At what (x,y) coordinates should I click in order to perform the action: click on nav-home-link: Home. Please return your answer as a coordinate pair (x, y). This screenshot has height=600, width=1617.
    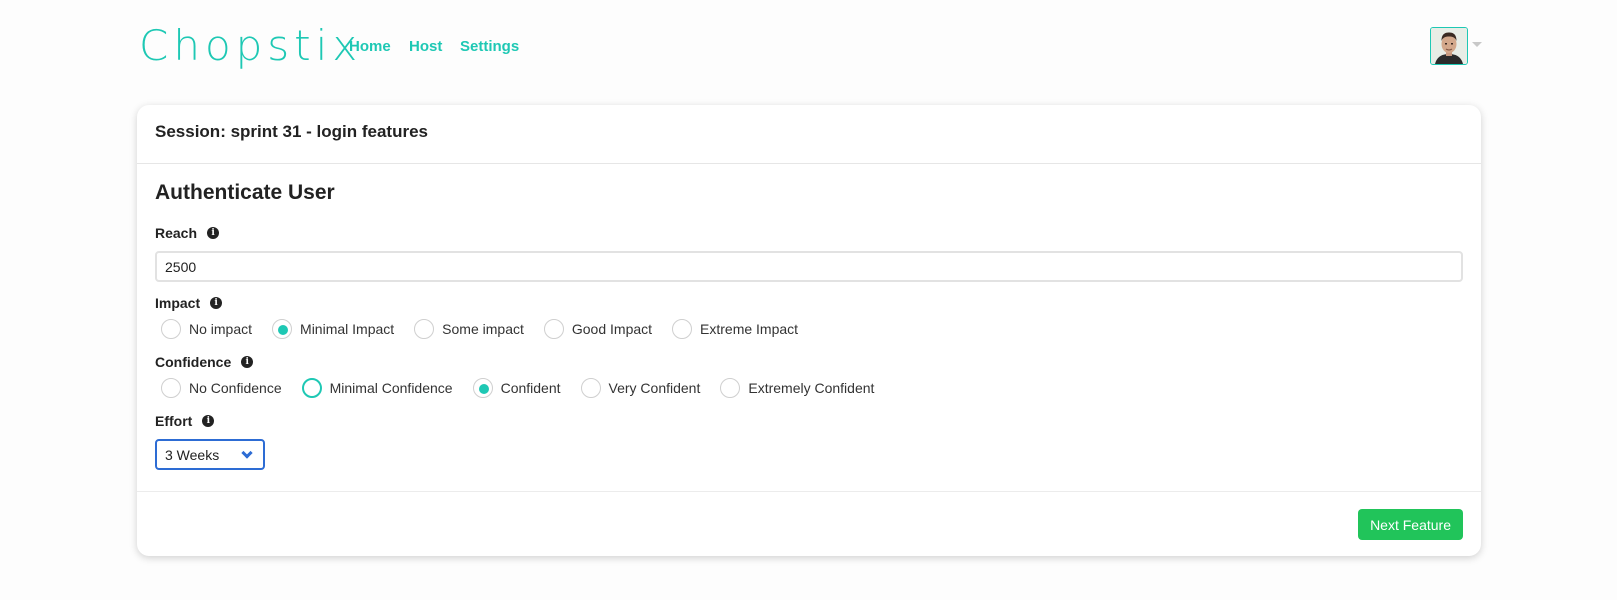
    Looking at the image, I should click on (370, 47).